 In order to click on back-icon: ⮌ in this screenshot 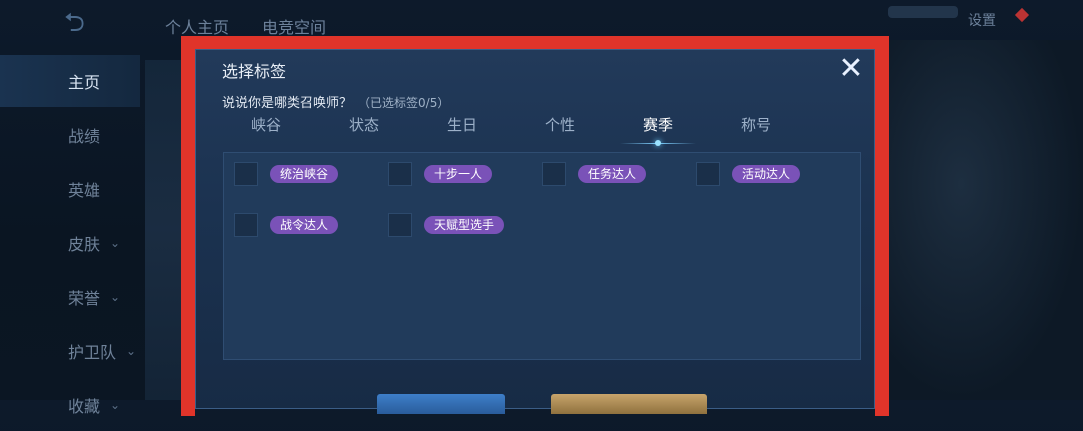, I will do `click(89, 23)`.